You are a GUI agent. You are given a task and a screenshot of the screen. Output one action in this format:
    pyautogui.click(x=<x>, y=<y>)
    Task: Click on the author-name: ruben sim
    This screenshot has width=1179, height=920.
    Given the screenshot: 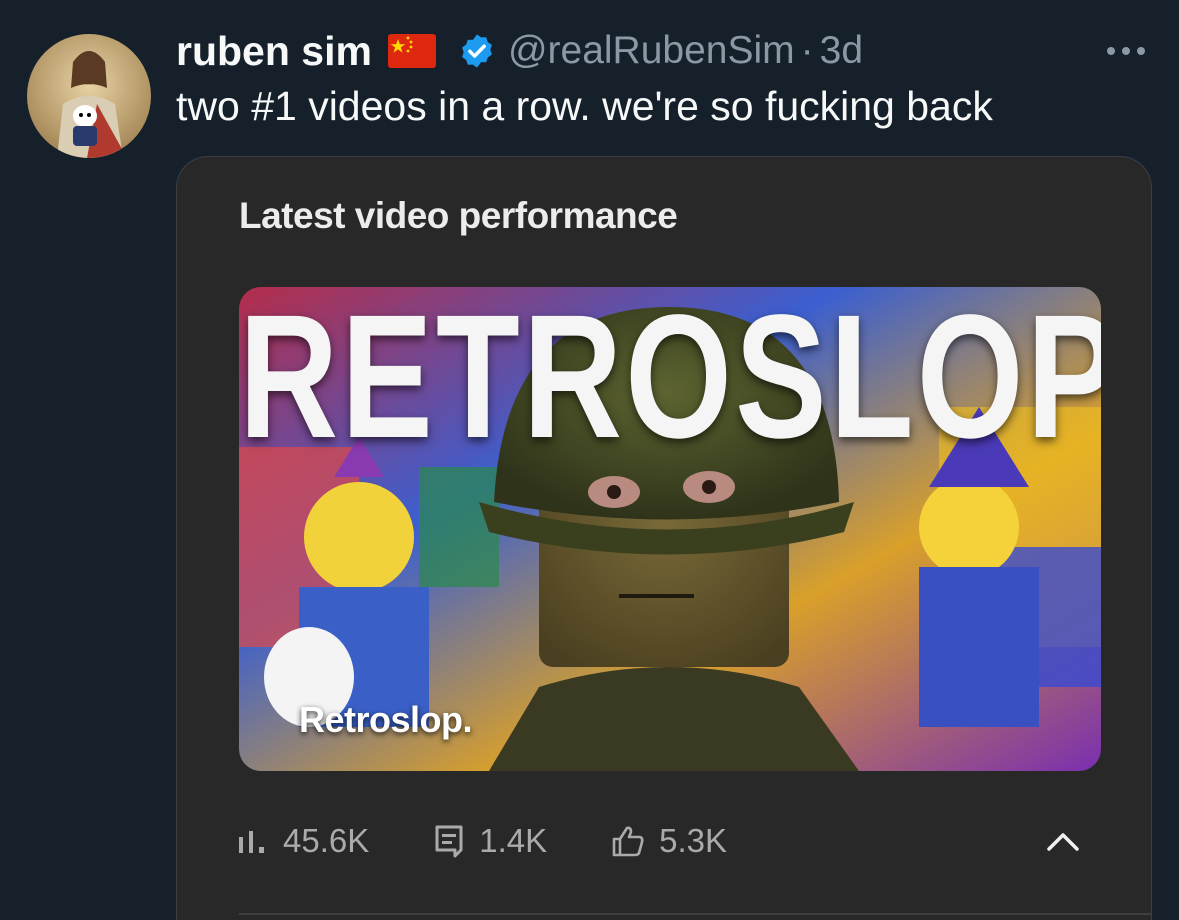 What is the action you would take?
    pyautogui.click(x=274, y=51)
    